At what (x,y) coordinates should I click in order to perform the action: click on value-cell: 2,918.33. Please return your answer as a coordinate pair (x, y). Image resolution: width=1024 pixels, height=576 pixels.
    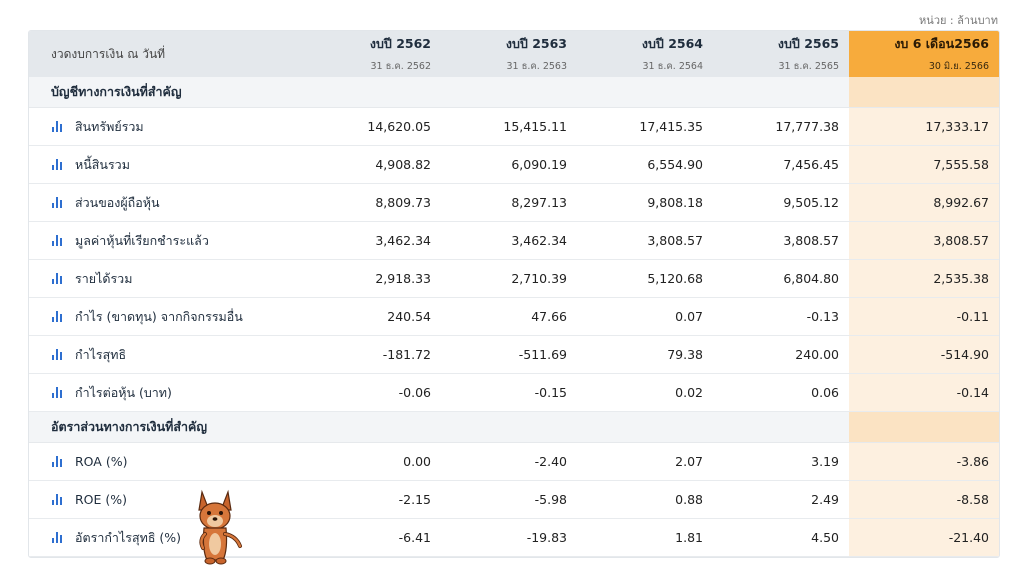
    Looking at the image, I should click on (373, 278).